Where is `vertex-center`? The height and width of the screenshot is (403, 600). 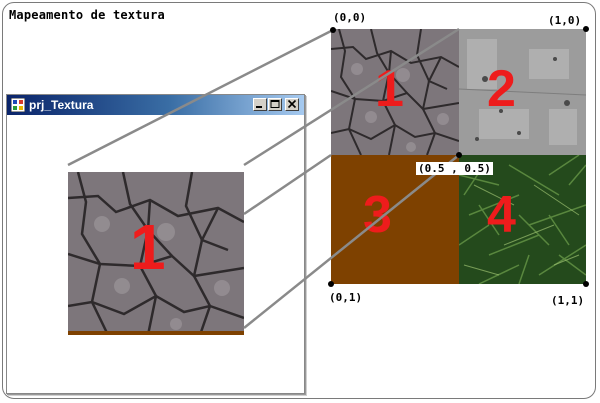 vertex-center is located at coordinates (459, 155).